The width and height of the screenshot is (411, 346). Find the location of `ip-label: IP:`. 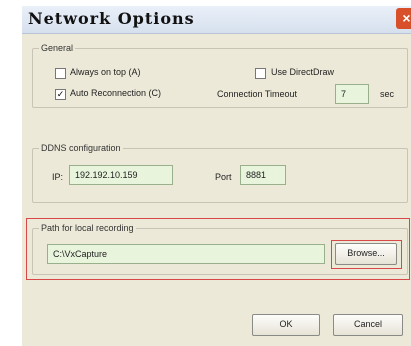

ip-label: IP: is located at coordinates (58, 177).